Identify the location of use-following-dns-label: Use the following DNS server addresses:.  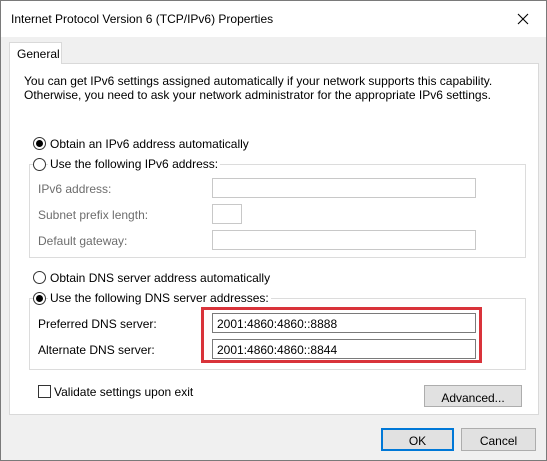
(159, 298).